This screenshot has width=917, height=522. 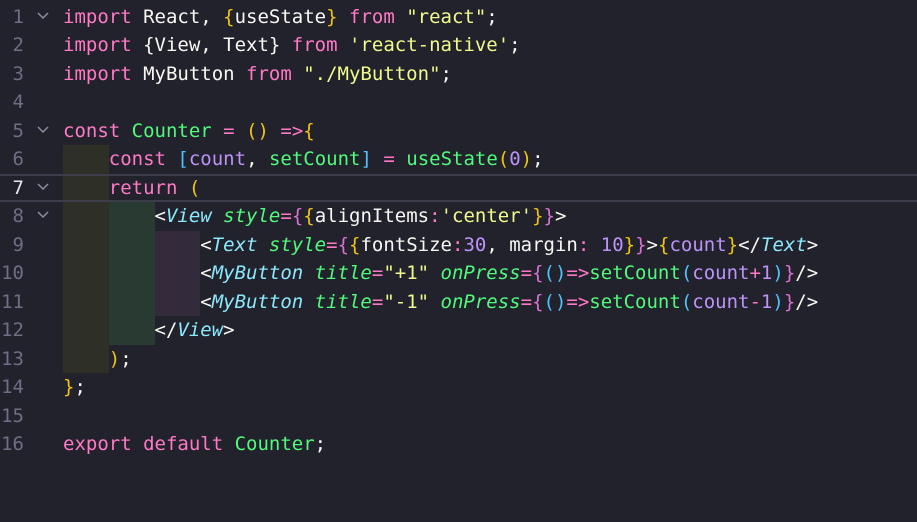 I want to click on code-line: 13 );, so click(x=458, y=359).